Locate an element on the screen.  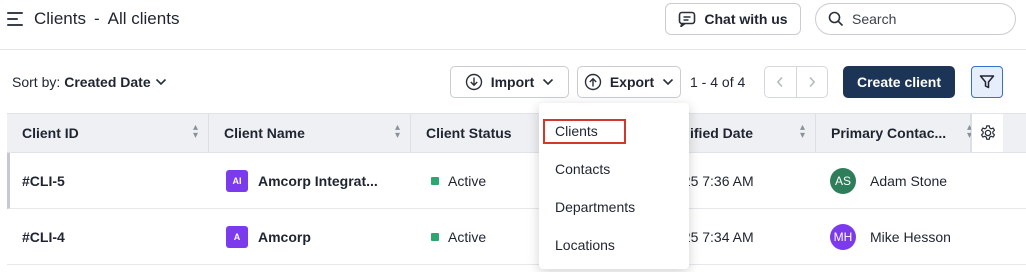
import-label: Import is located at coordinates (512, 82).